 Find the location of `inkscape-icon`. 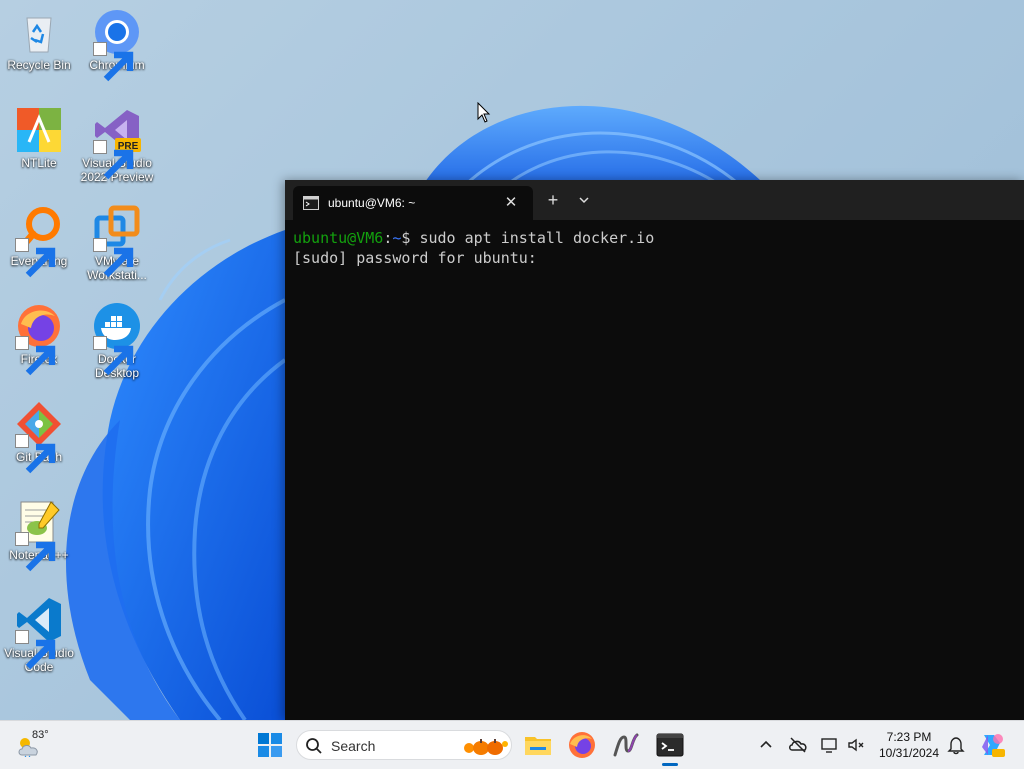

inkscape-icon is located at coordinates (626, 745).